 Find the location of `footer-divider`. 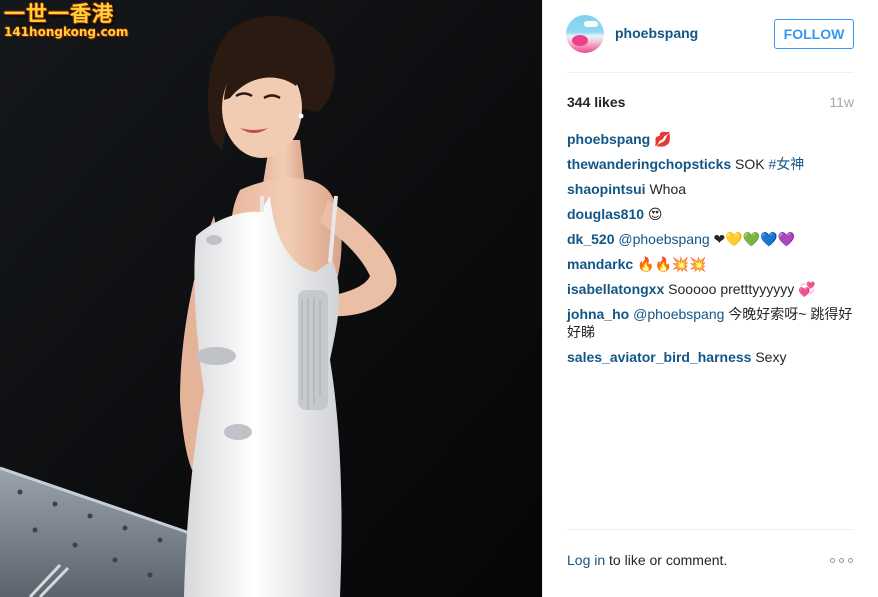

footer-divider is located at coordinates (710, 529).